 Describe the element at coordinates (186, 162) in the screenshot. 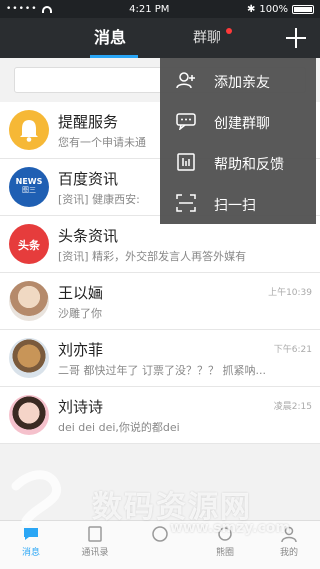

I see `help-feedback-icon` at that location.